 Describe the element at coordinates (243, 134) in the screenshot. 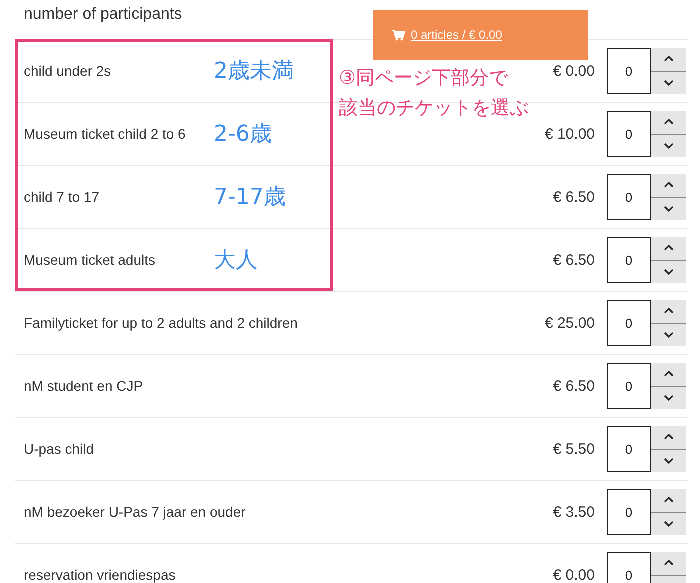

I see `annotation-note: 2-6歳` at that location.